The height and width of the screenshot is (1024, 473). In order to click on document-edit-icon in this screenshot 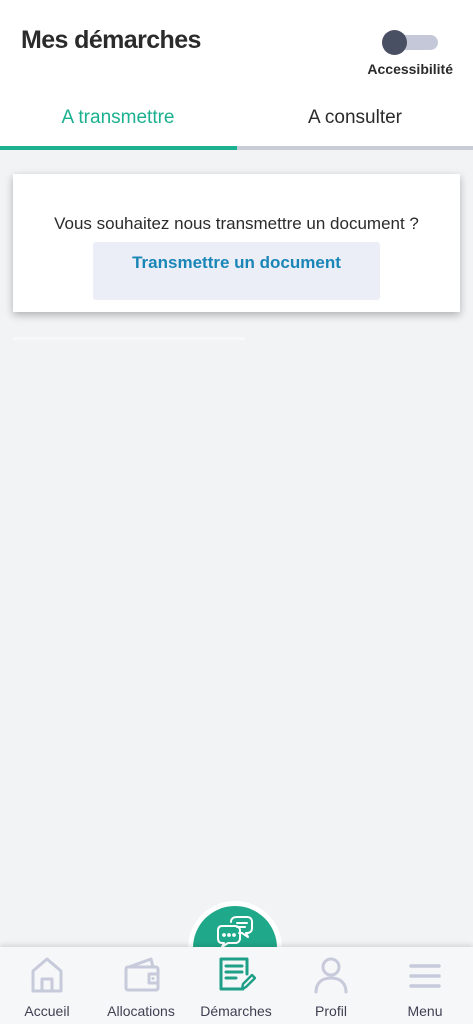, I will do `click(237, 974)`.